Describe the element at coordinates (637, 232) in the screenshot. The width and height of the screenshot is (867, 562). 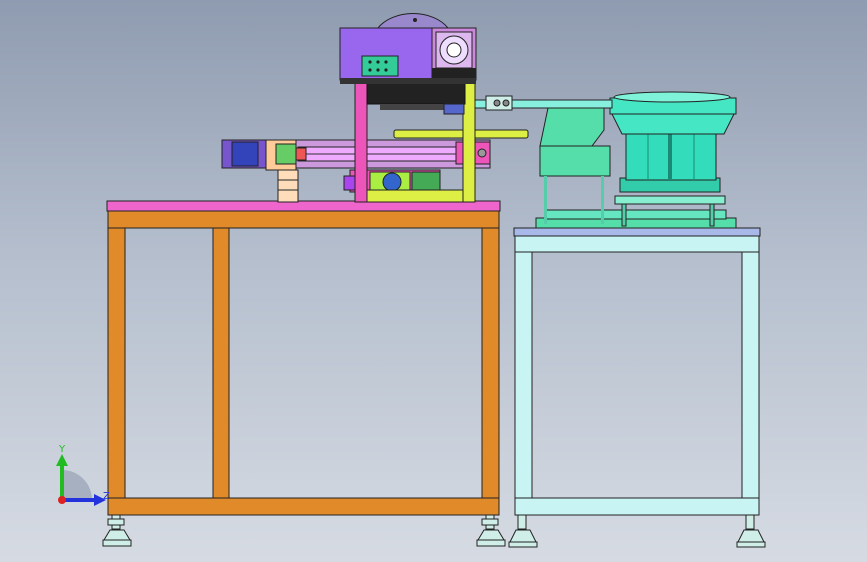
I see `feeder-table-top` at that location.